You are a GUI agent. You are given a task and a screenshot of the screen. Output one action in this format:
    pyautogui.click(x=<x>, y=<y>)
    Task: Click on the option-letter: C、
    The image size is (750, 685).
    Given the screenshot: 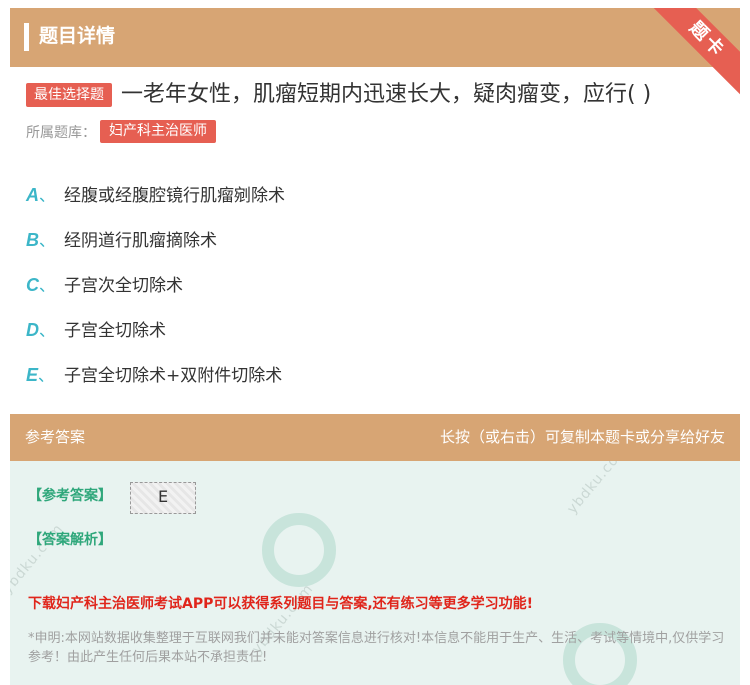 What is the action you would take?
    pyautogui.click(x=41, y=284)
    